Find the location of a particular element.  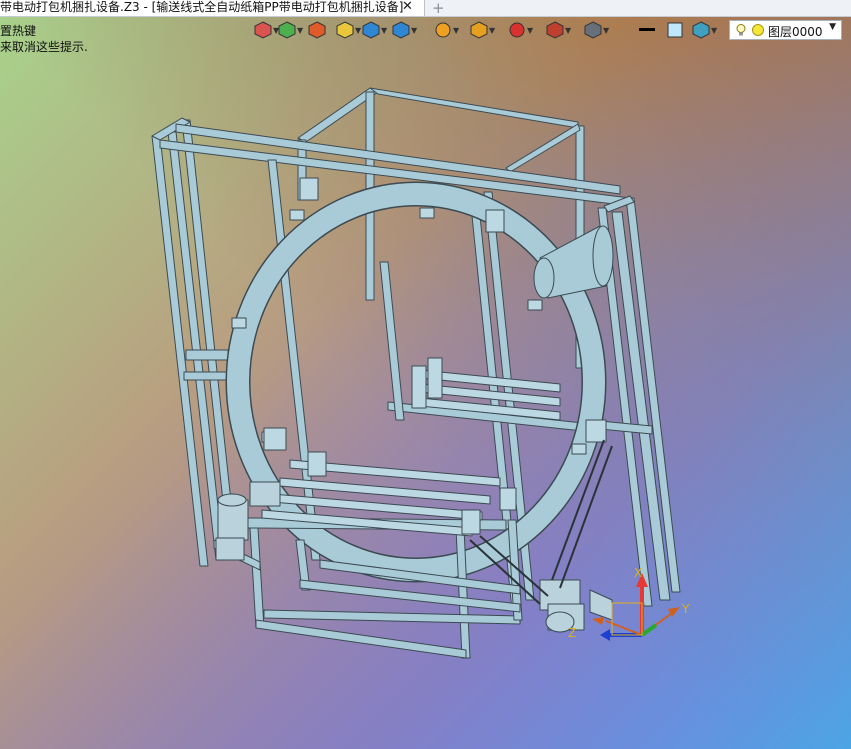

view-fit-button: ▼ is located at coordinates (483, 30).